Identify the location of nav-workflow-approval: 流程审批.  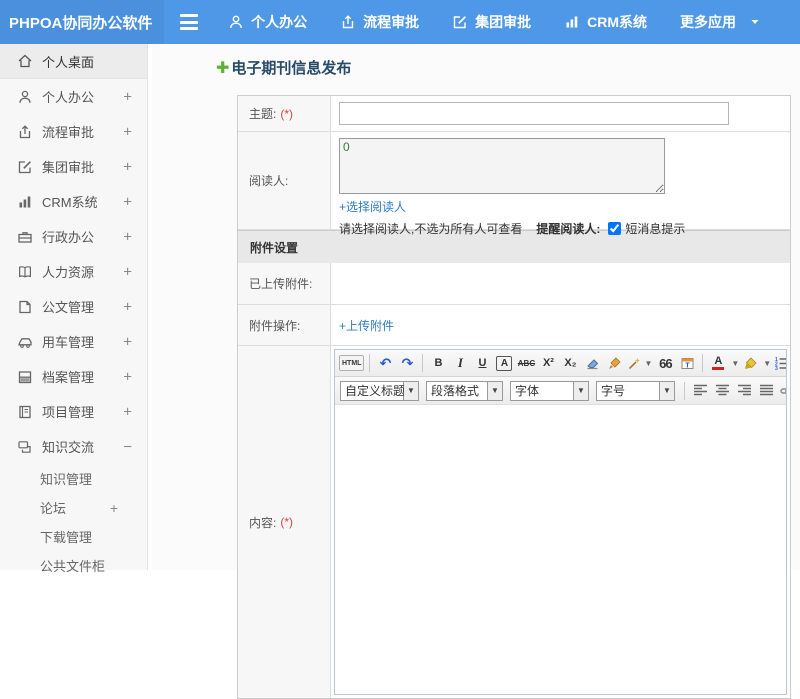
(379, 22).